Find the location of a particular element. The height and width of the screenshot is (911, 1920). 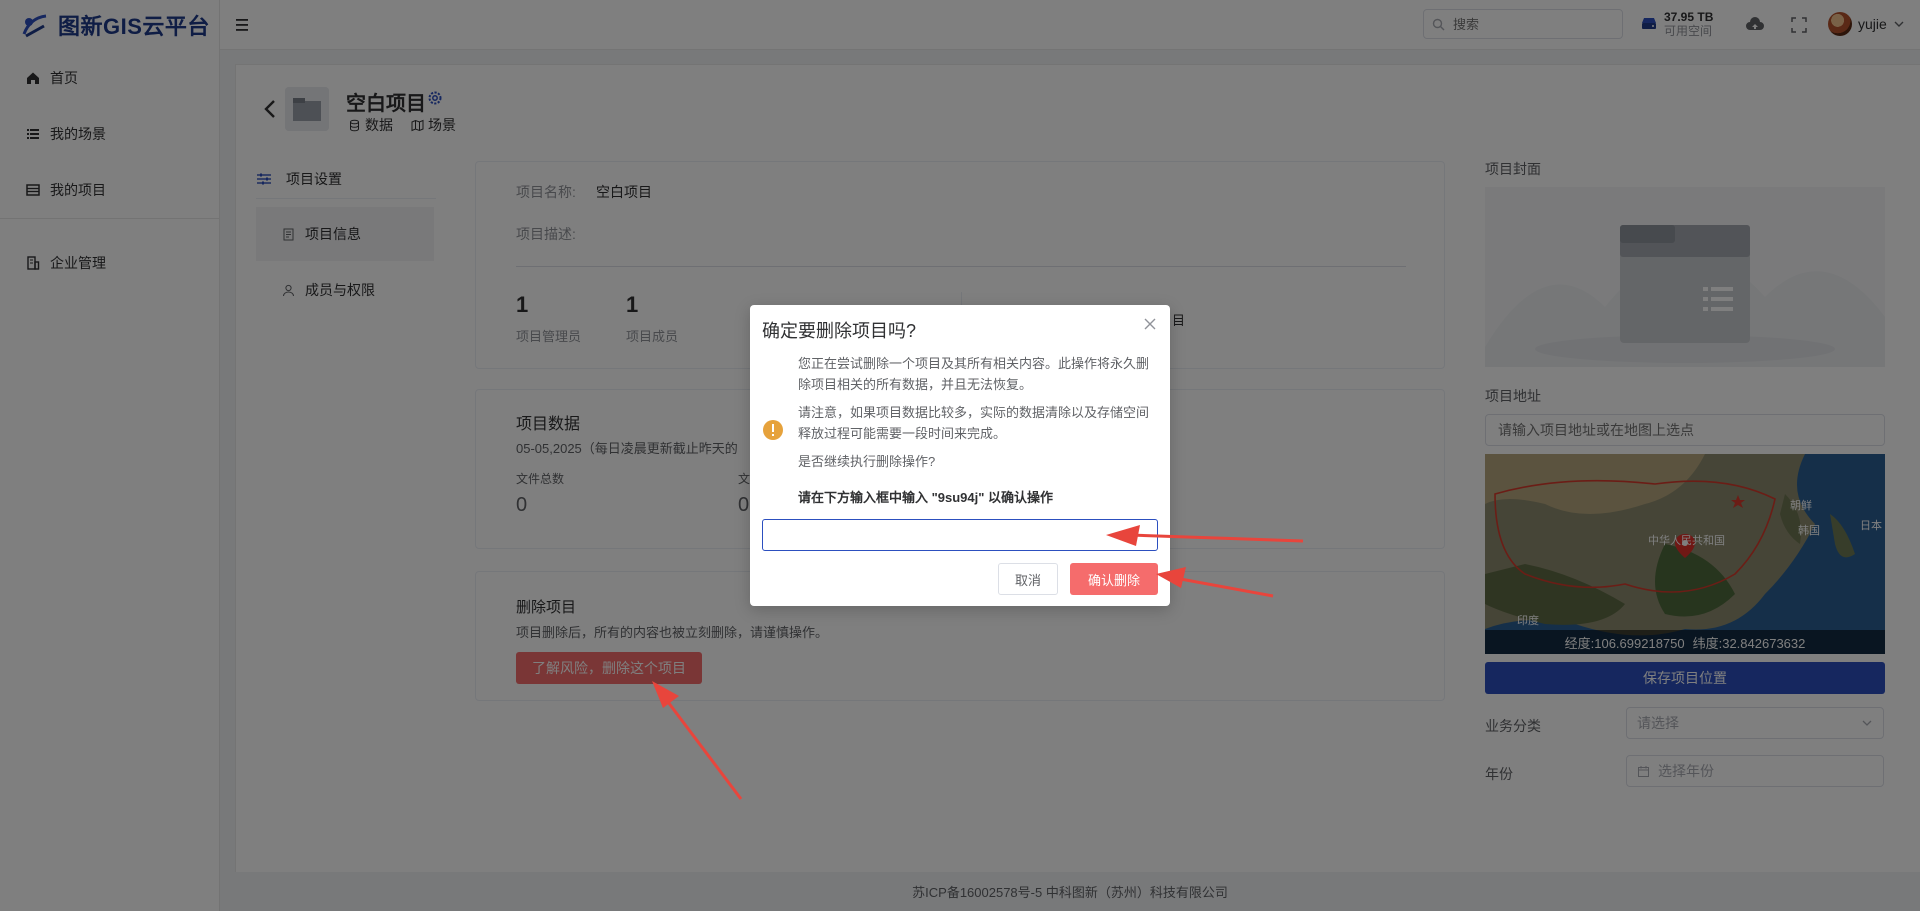

cancel-button: 取消 is located at coordinates (1028, 579).